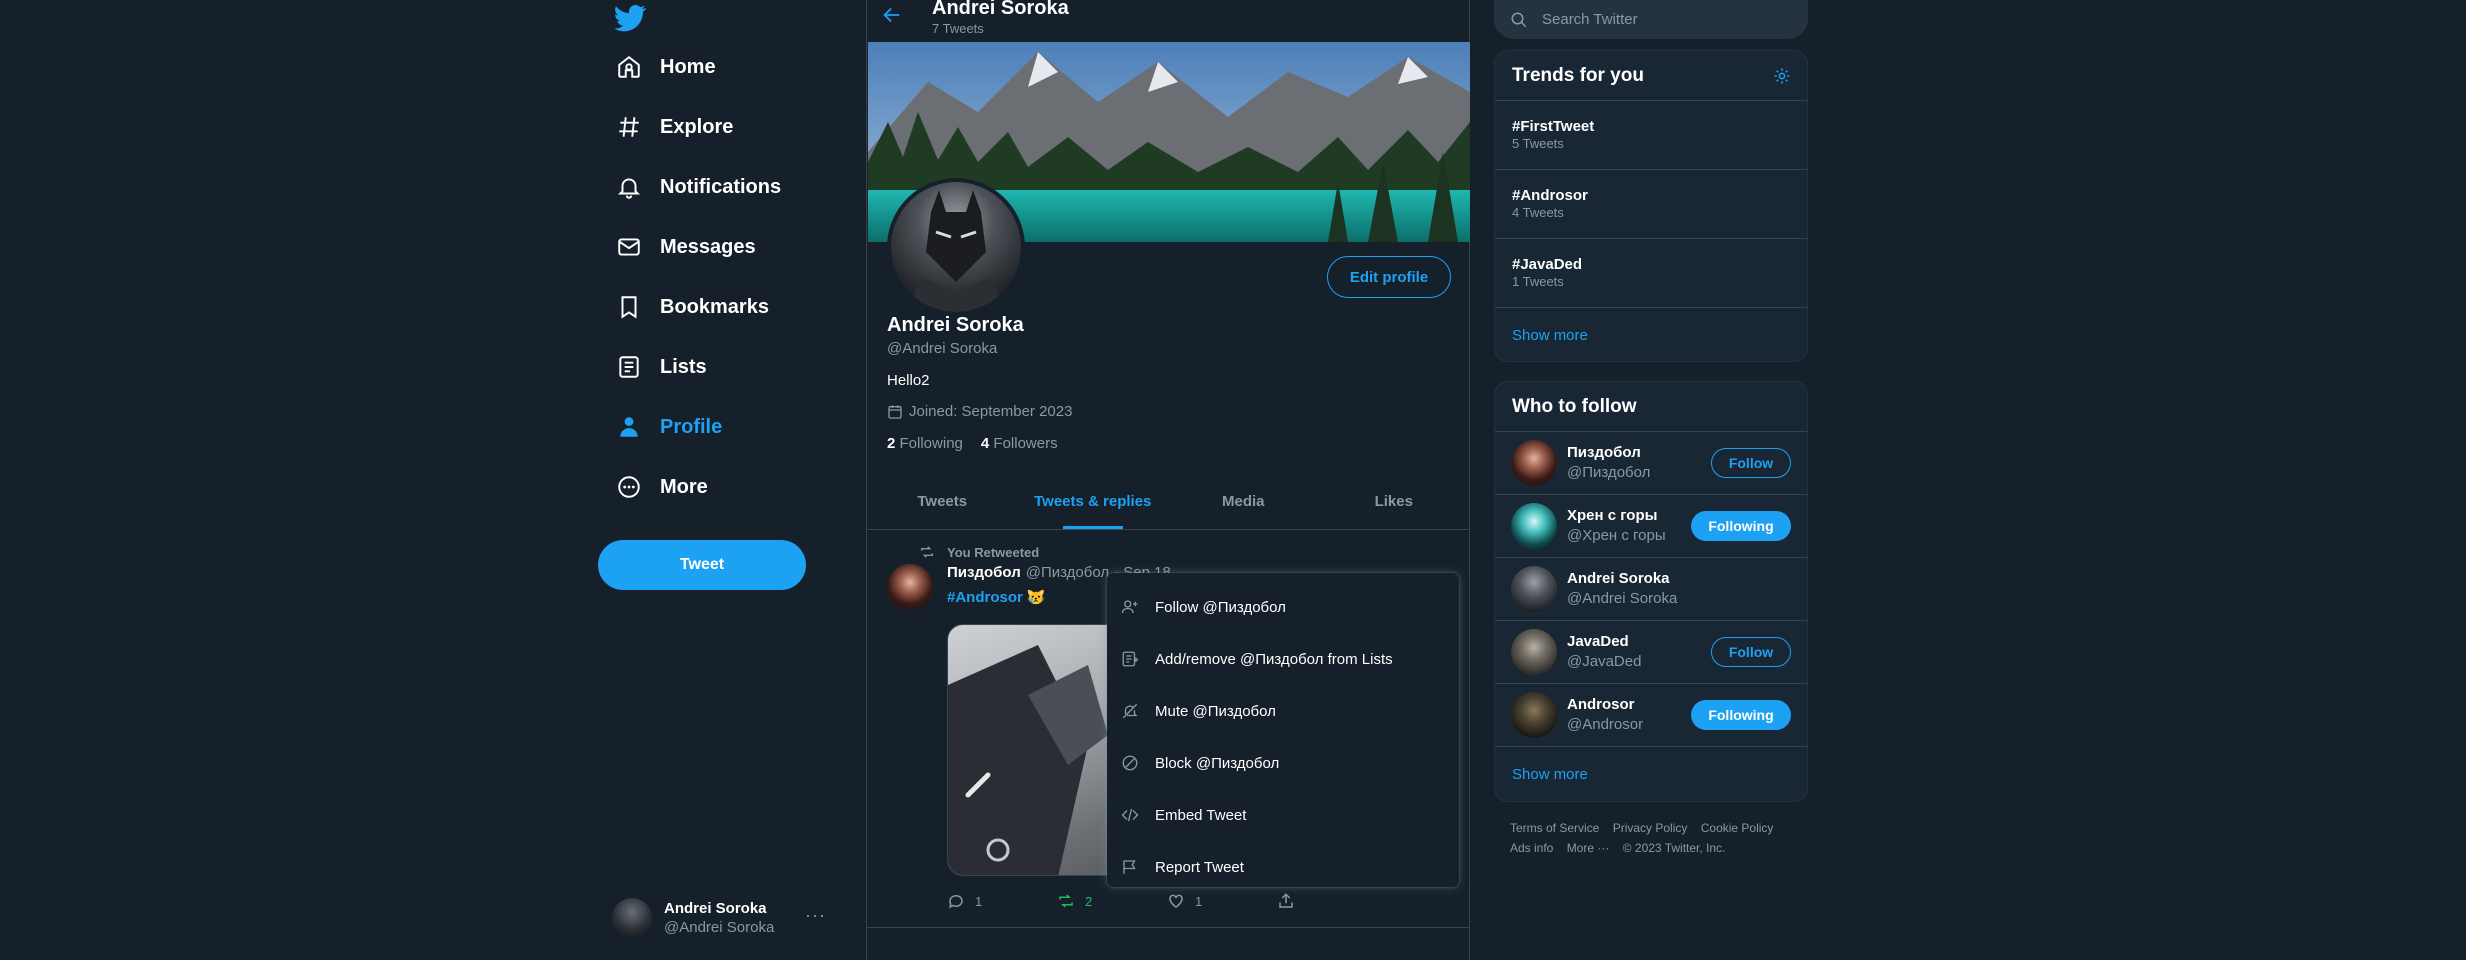  I want to click on suggested-user-name: Andrei Soroka, so click(1618, 578).